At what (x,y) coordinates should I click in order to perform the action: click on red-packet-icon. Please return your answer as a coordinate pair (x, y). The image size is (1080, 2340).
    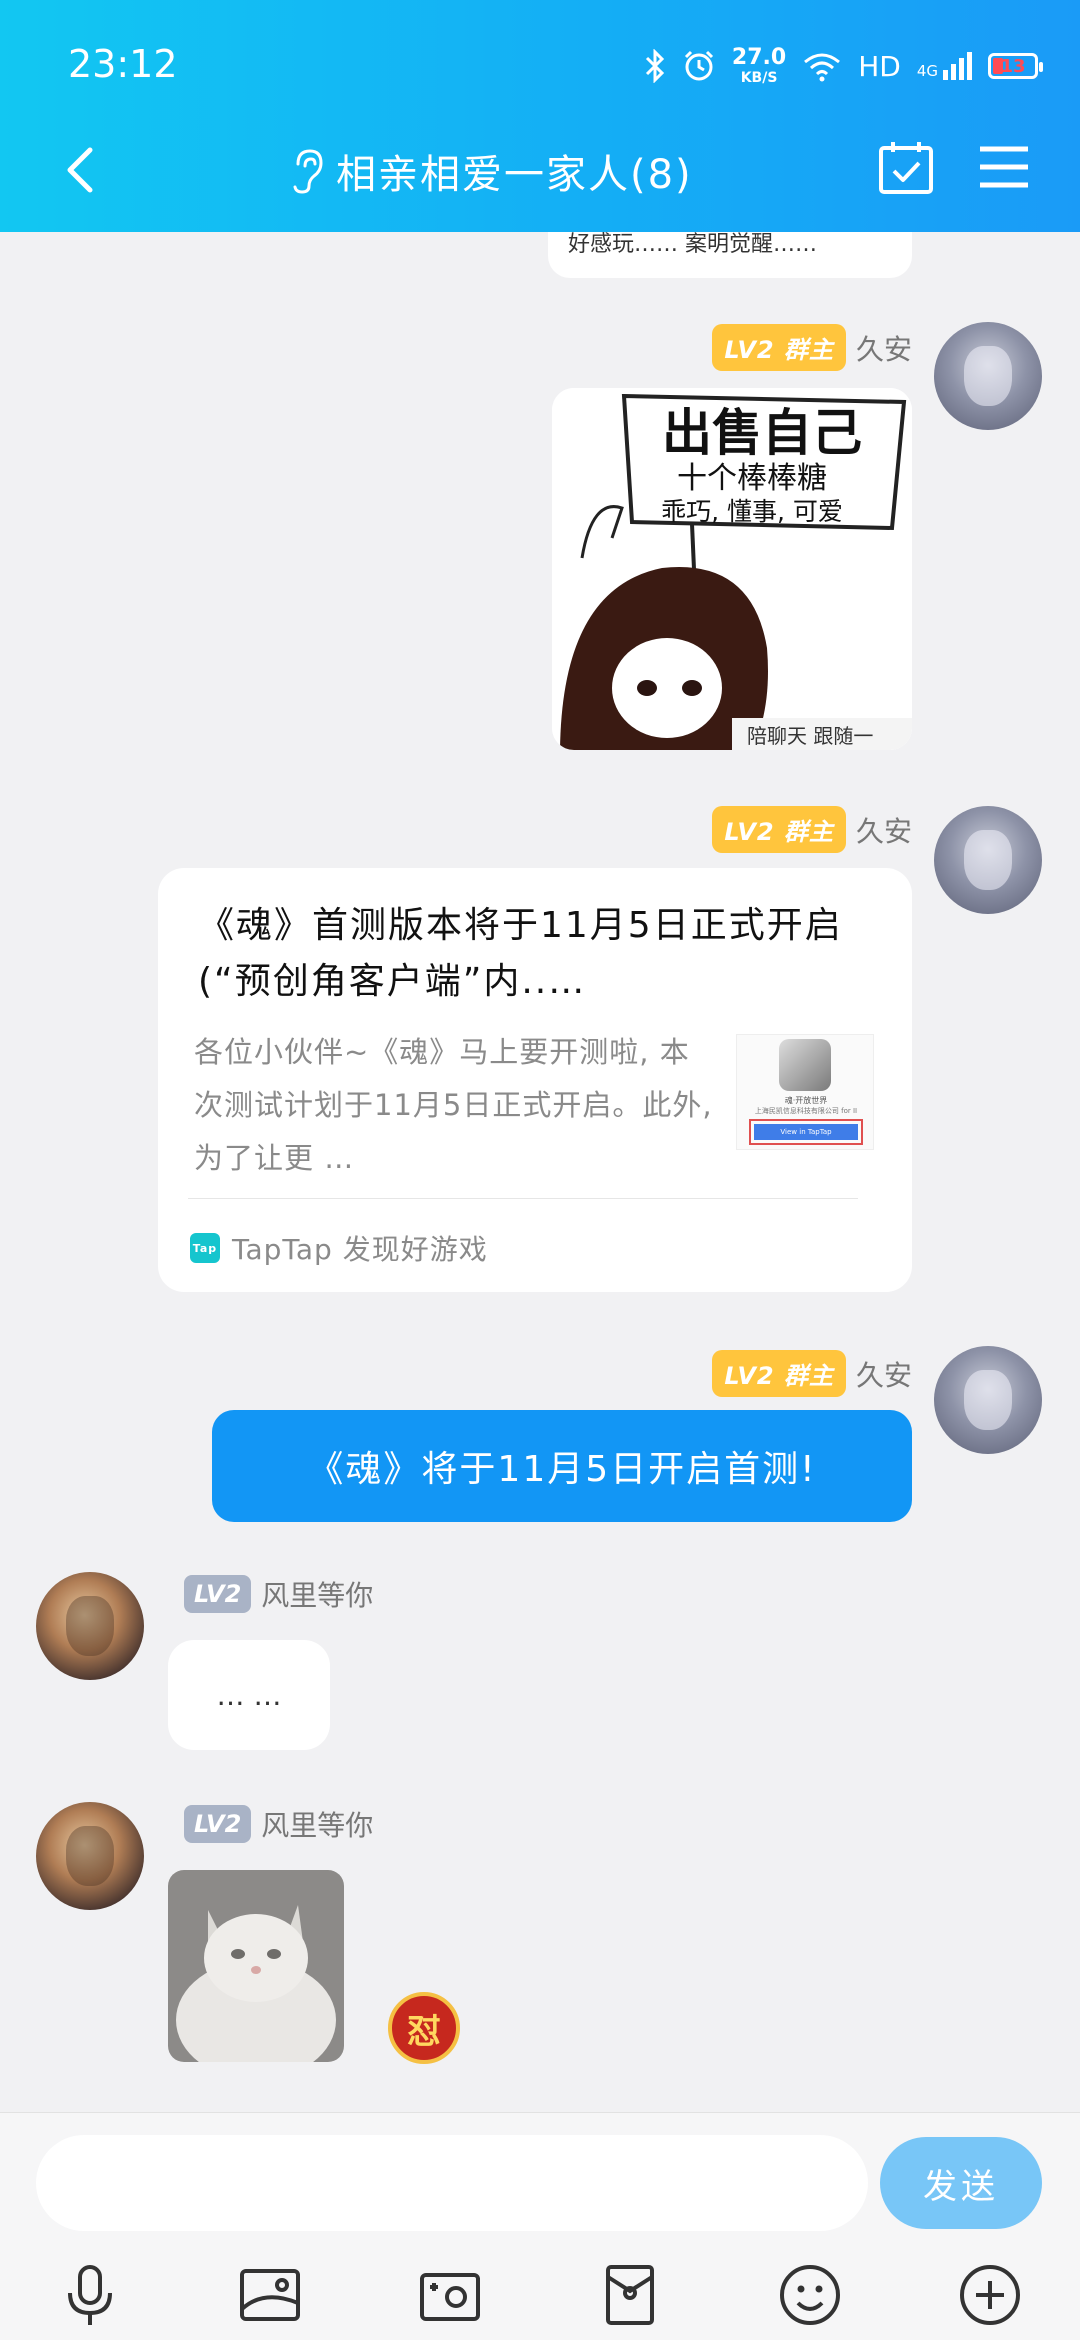
    Looking at the image, I should click on (630, 2295).